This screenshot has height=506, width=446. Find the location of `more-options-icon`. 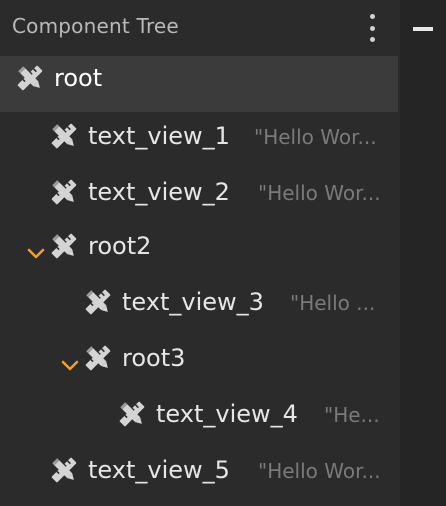

more-options-icon is located at coordinates (372, 28).